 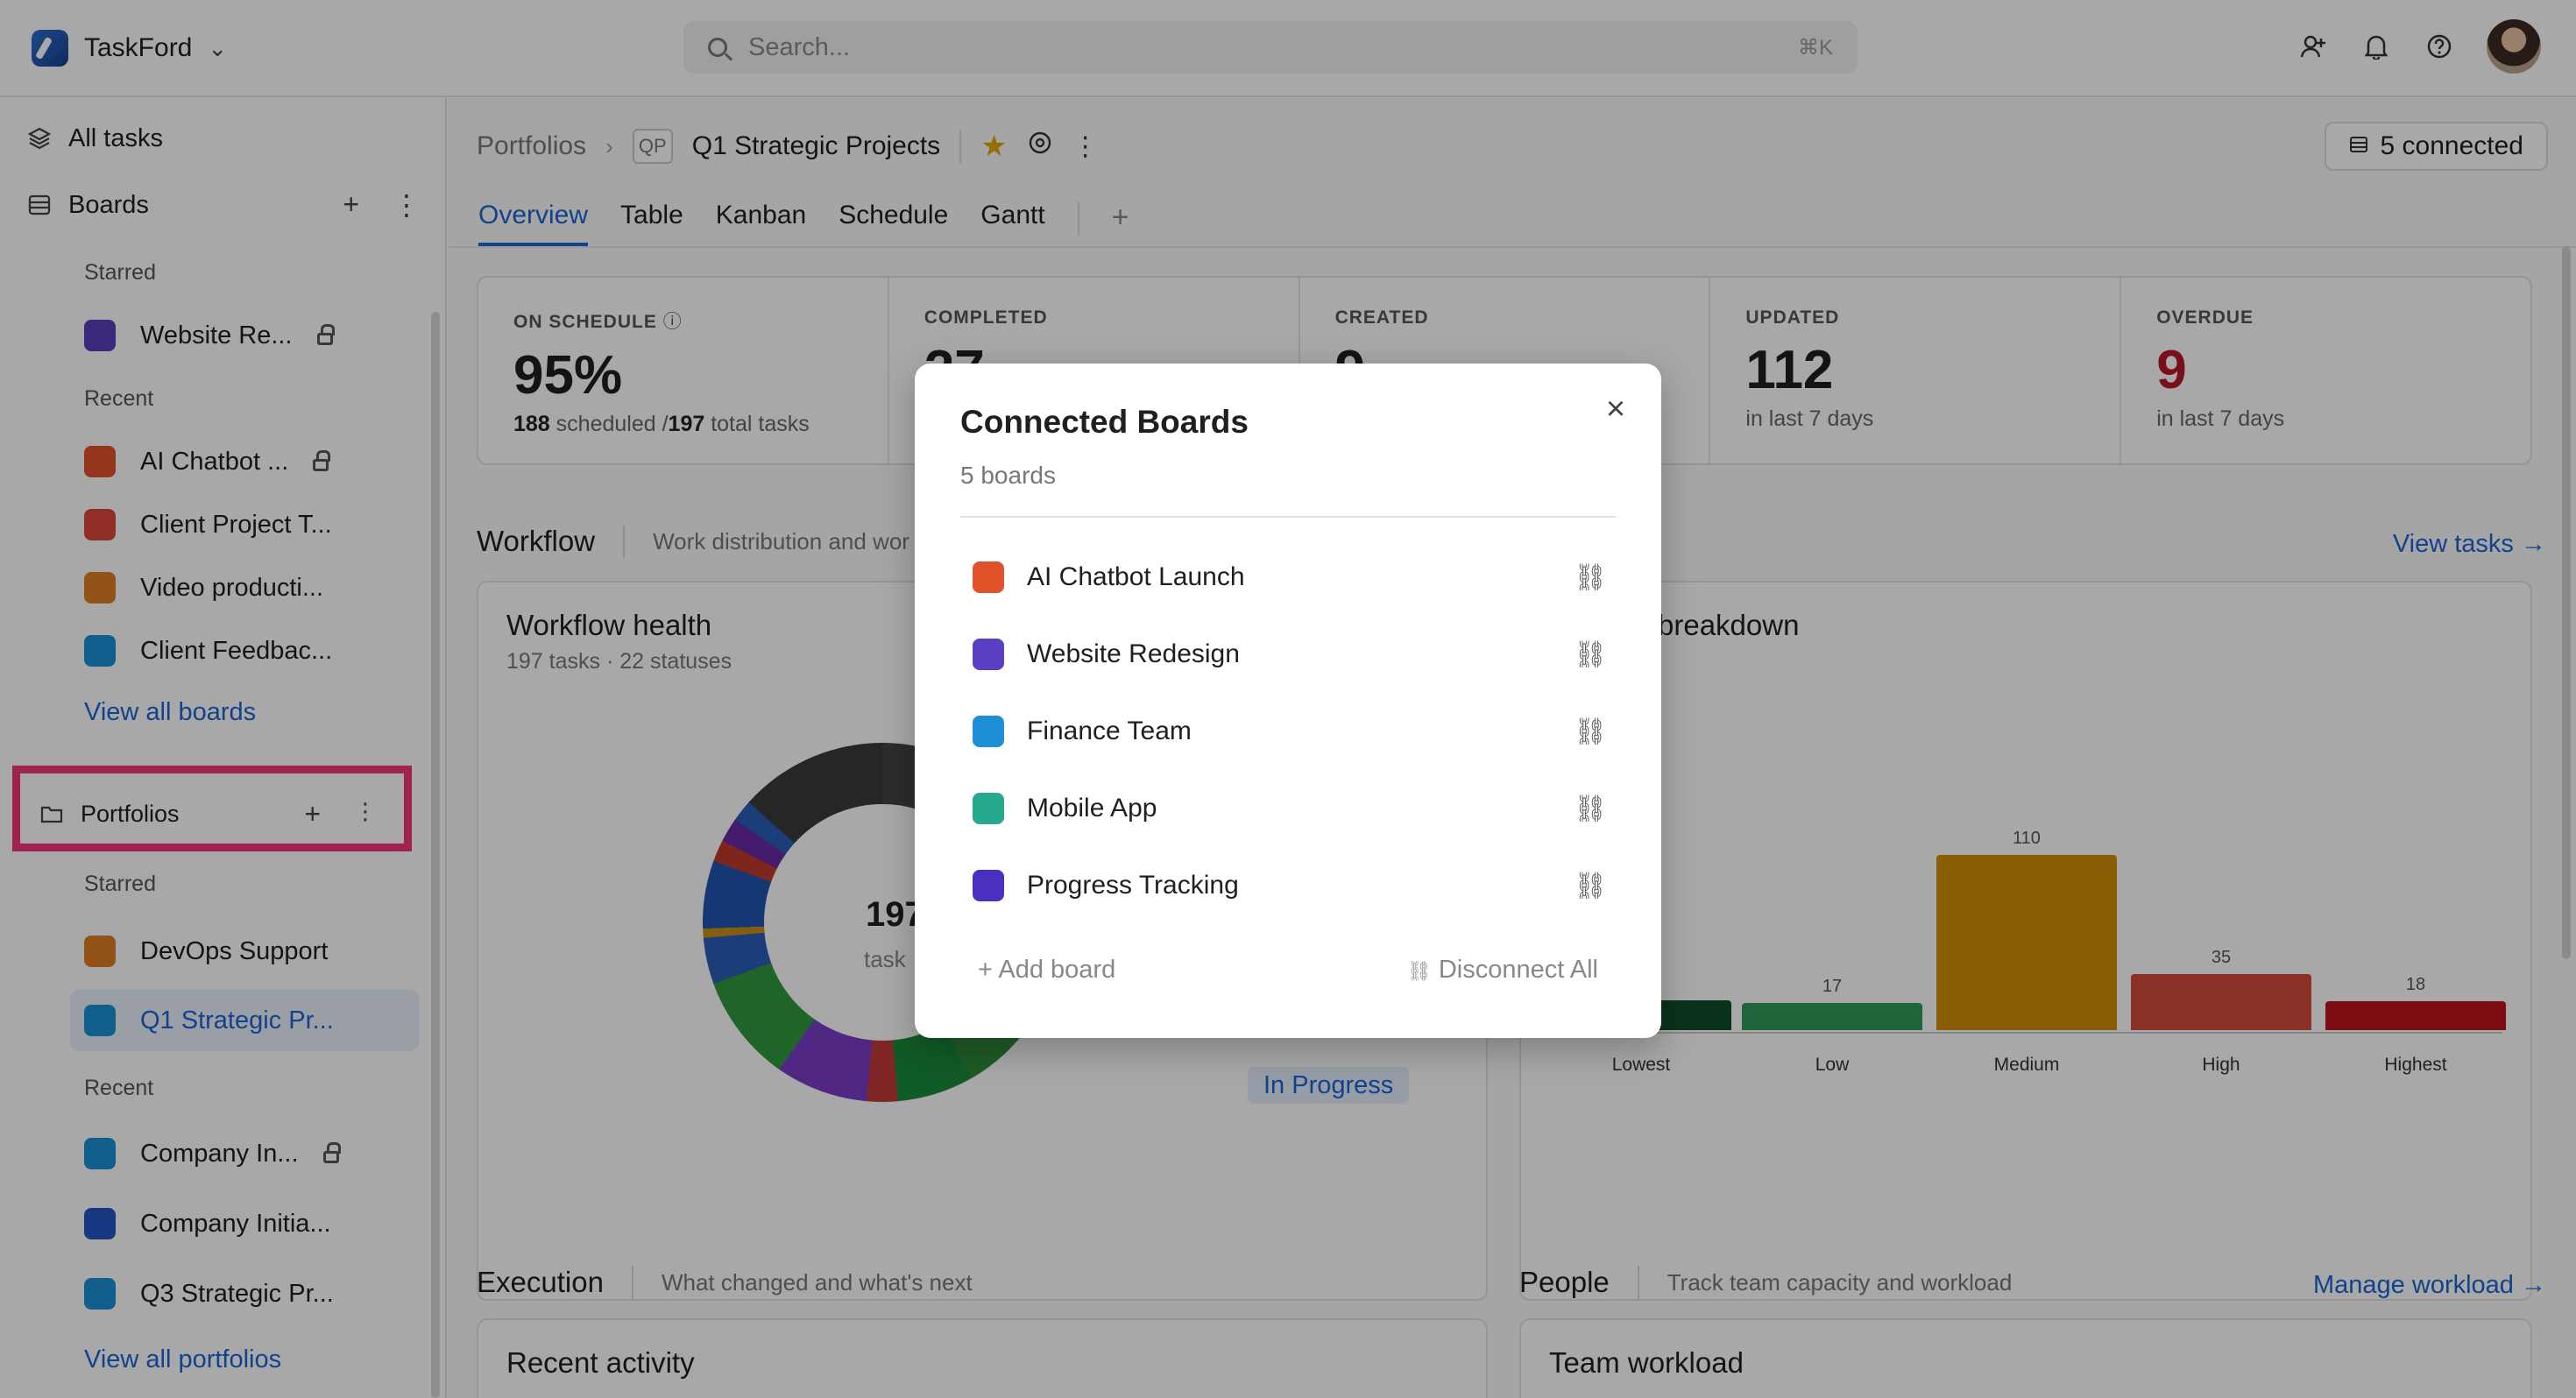 What do you see at coordinates (1297, 577) in the screenshot?
I see `connected-board-row: AI Chatbot Launch ⛓` at bounding box center [1297, 577].